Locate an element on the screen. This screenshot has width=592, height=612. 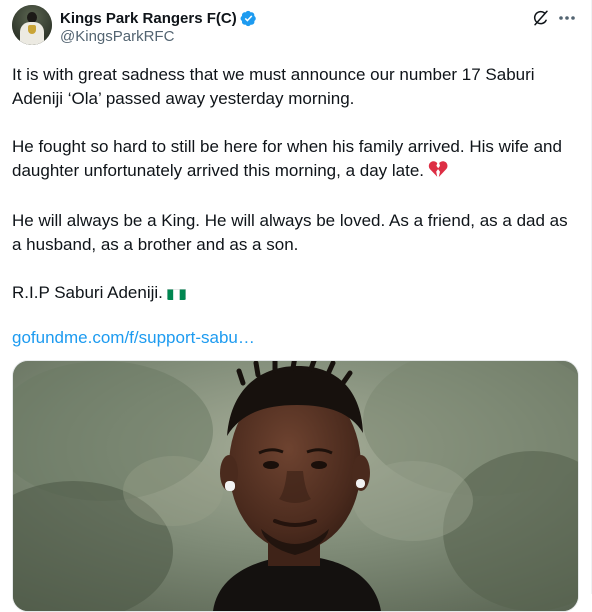
profile-avatar is located at coordinates (32, 25).